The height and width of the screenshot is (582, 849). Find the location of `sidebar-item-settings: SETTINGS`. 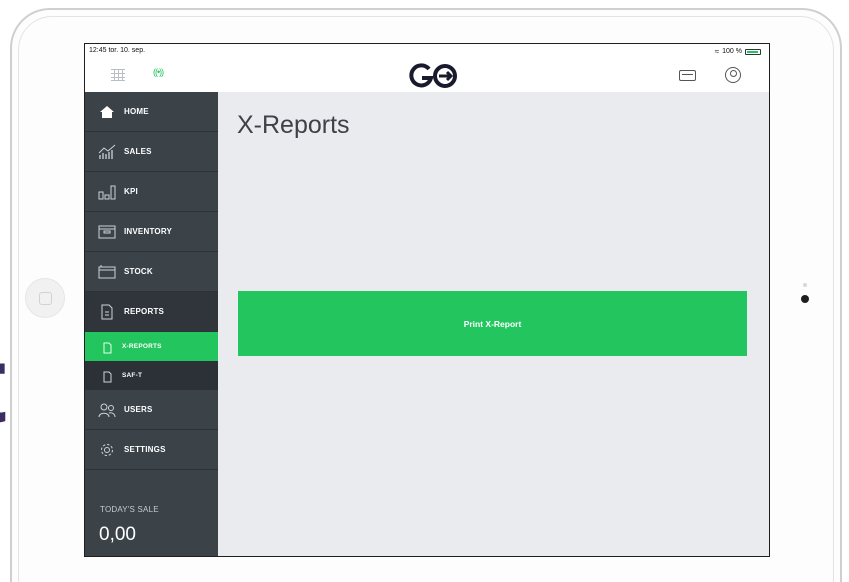

sidebar-item-settings: SETTINGS is located at coordinates (151, 450).